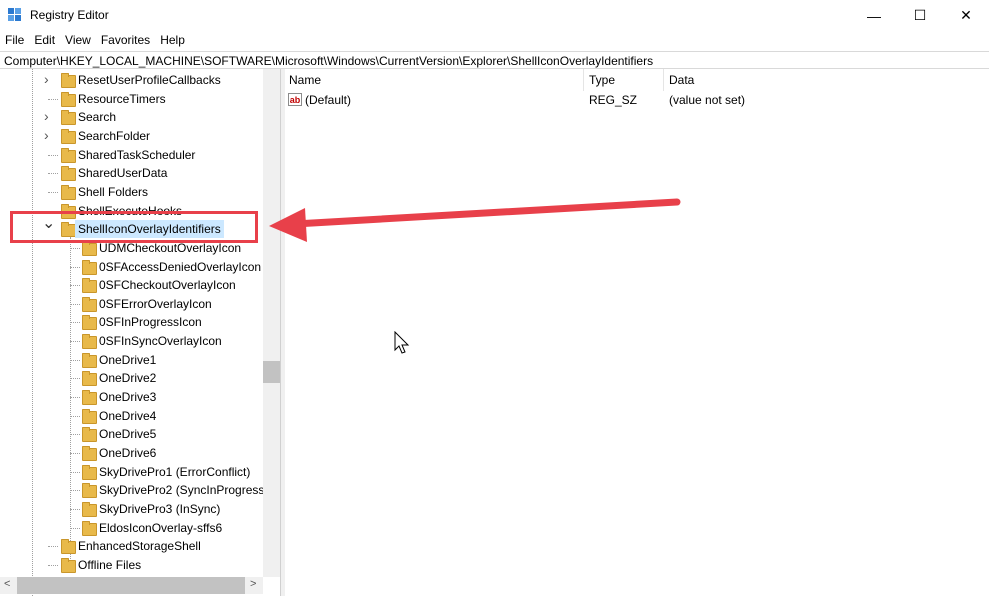  What do you see at coordinates (137, 154) in the screenshot?
I see `tree-item-label: SharedTaskScheduler` at bounding box center [137, 154].